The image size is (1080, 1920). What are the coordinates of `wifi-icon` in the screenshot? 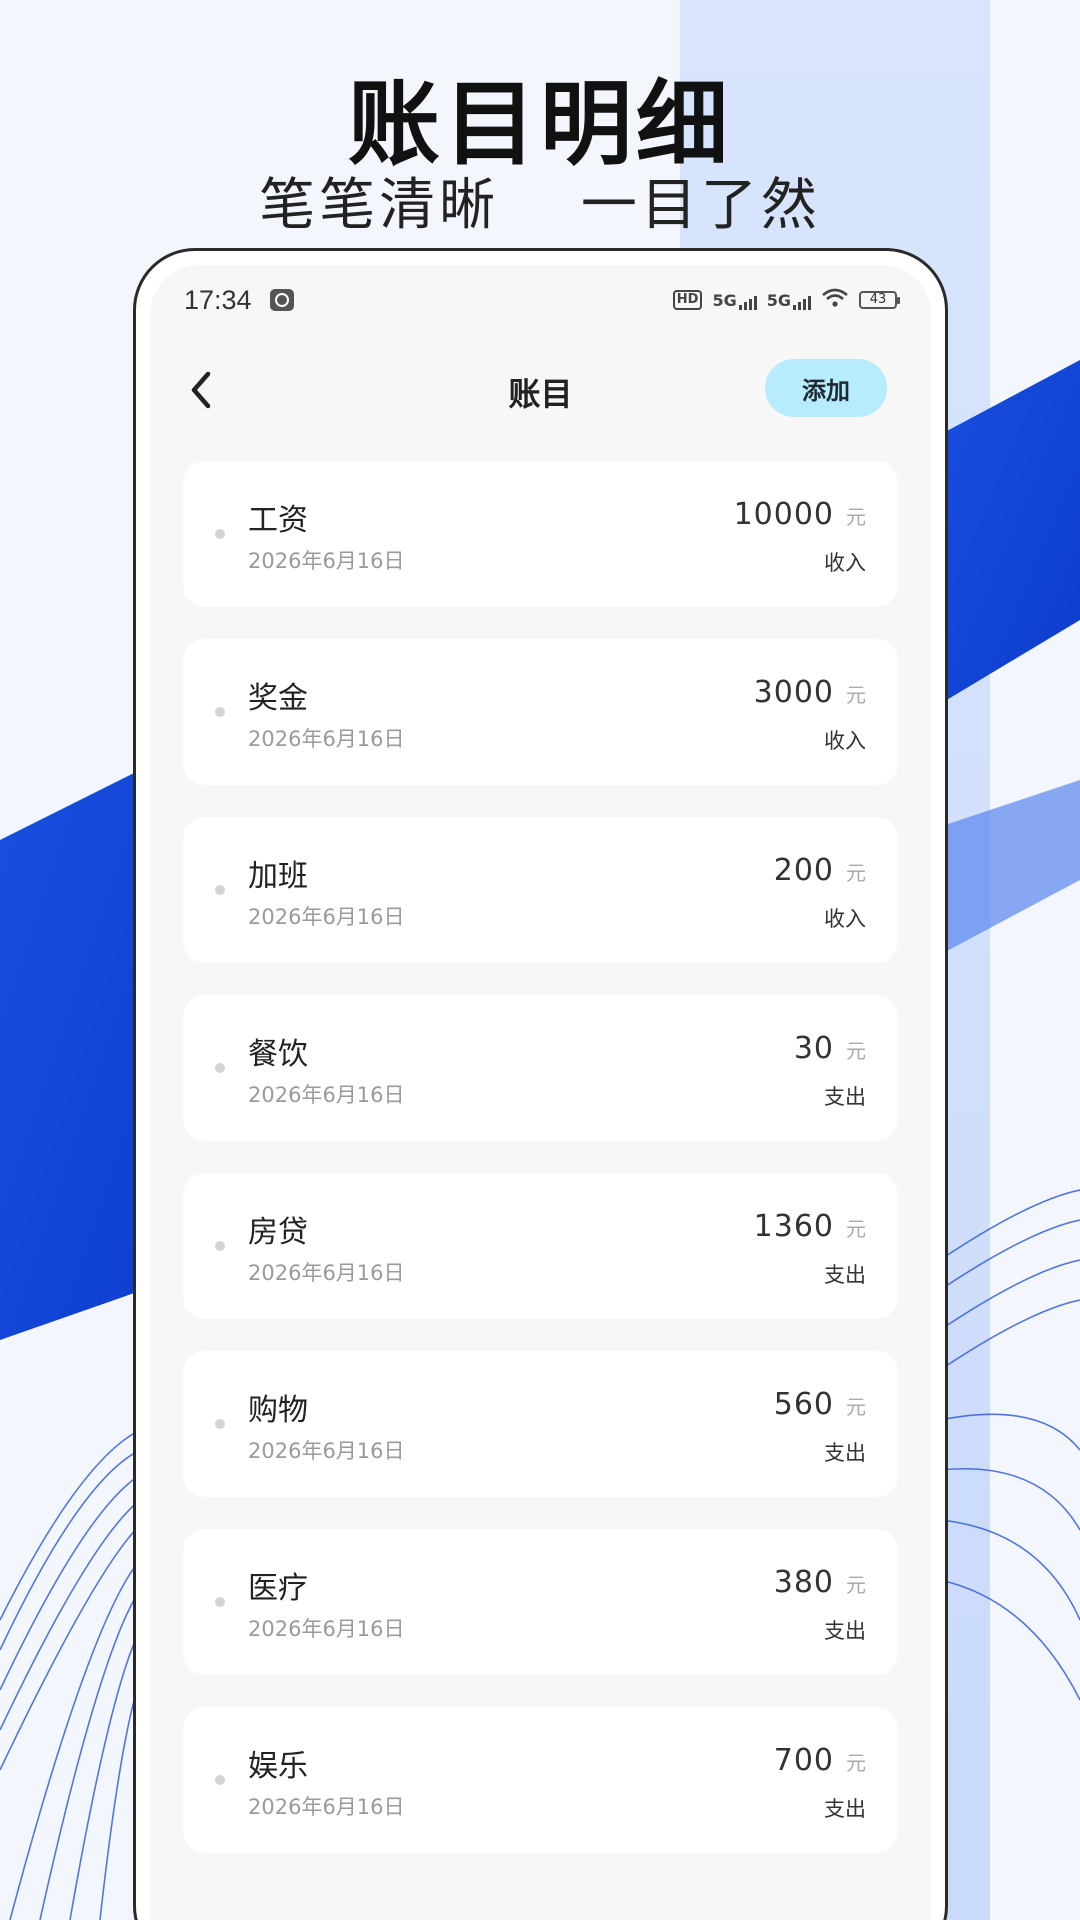 It's located at (835, 300).